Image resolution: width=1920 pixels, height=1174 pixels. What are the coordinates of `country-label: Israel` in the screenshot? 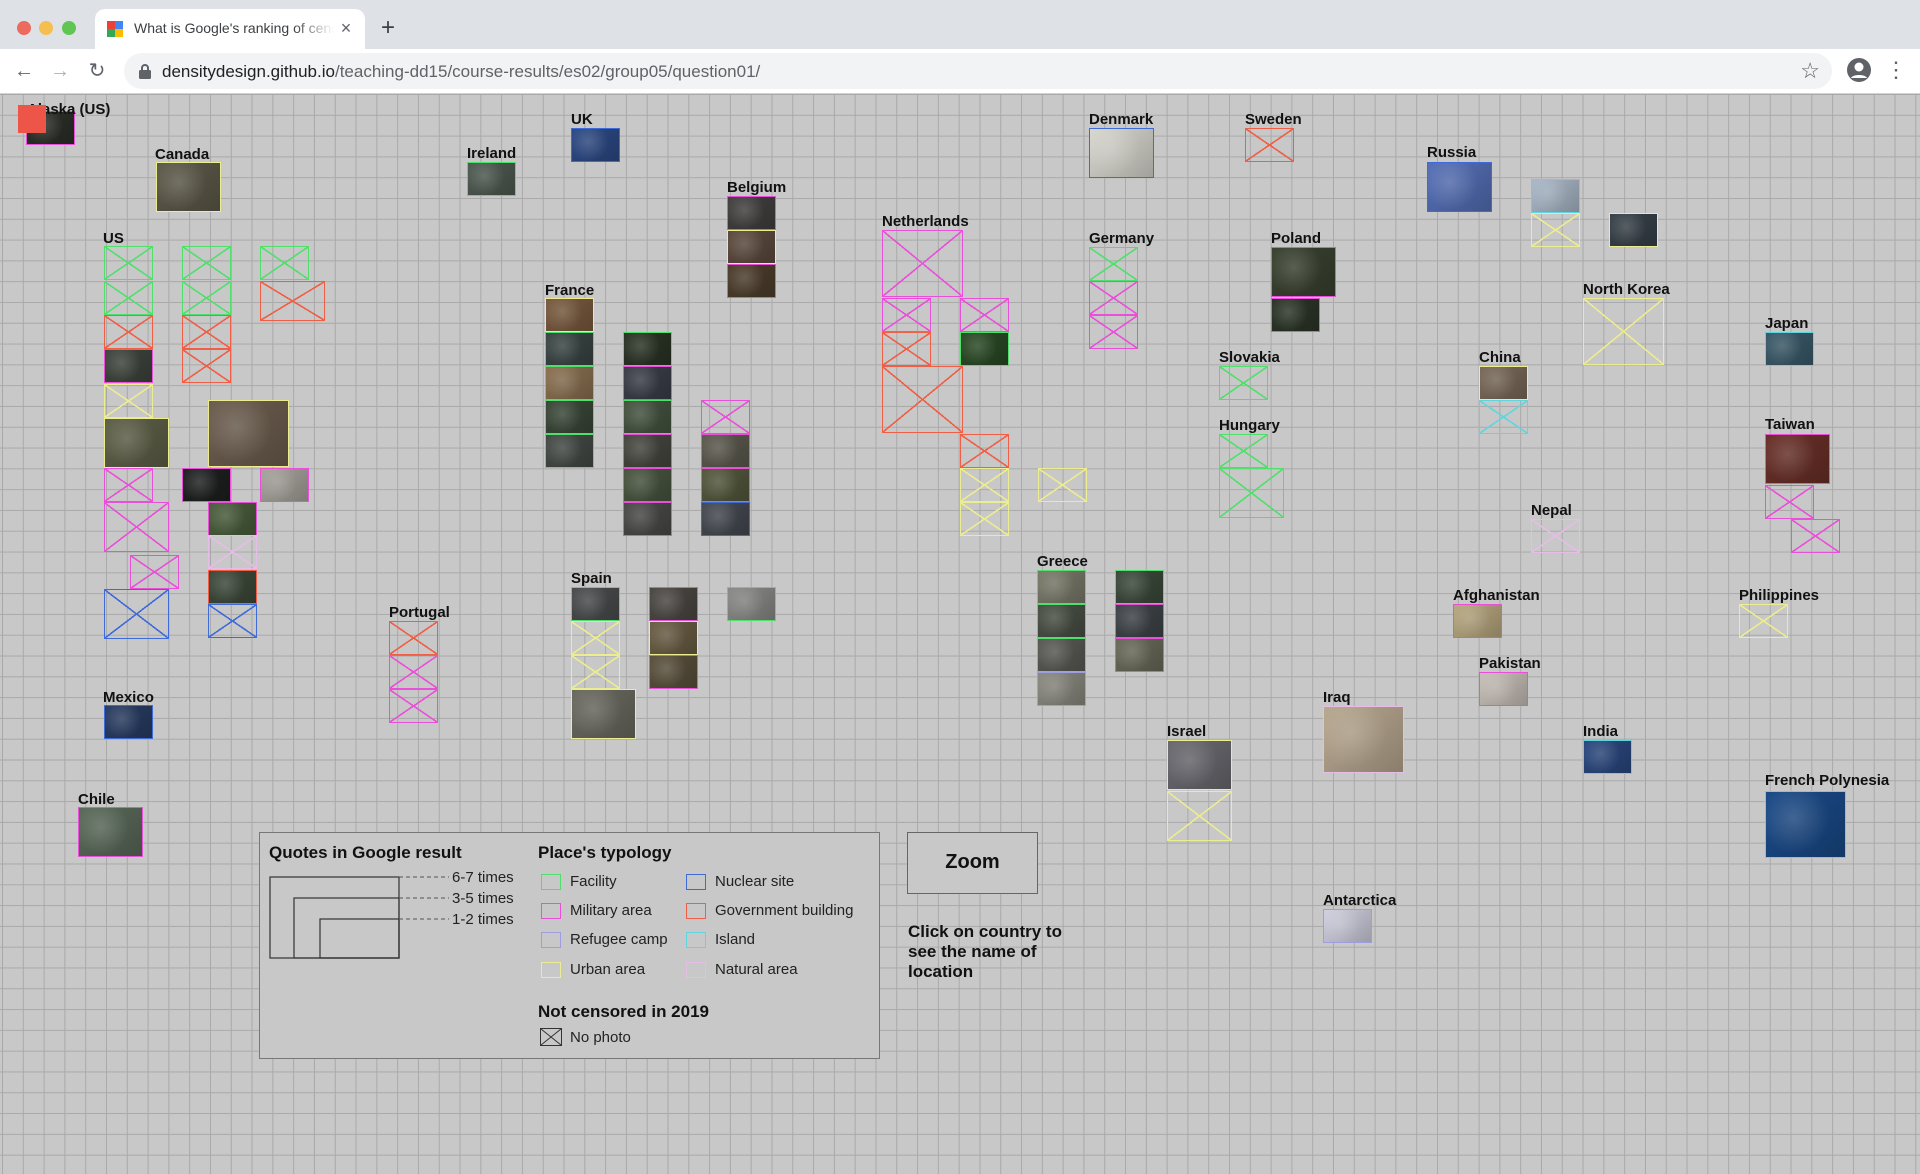 It's located at (1186, 731).